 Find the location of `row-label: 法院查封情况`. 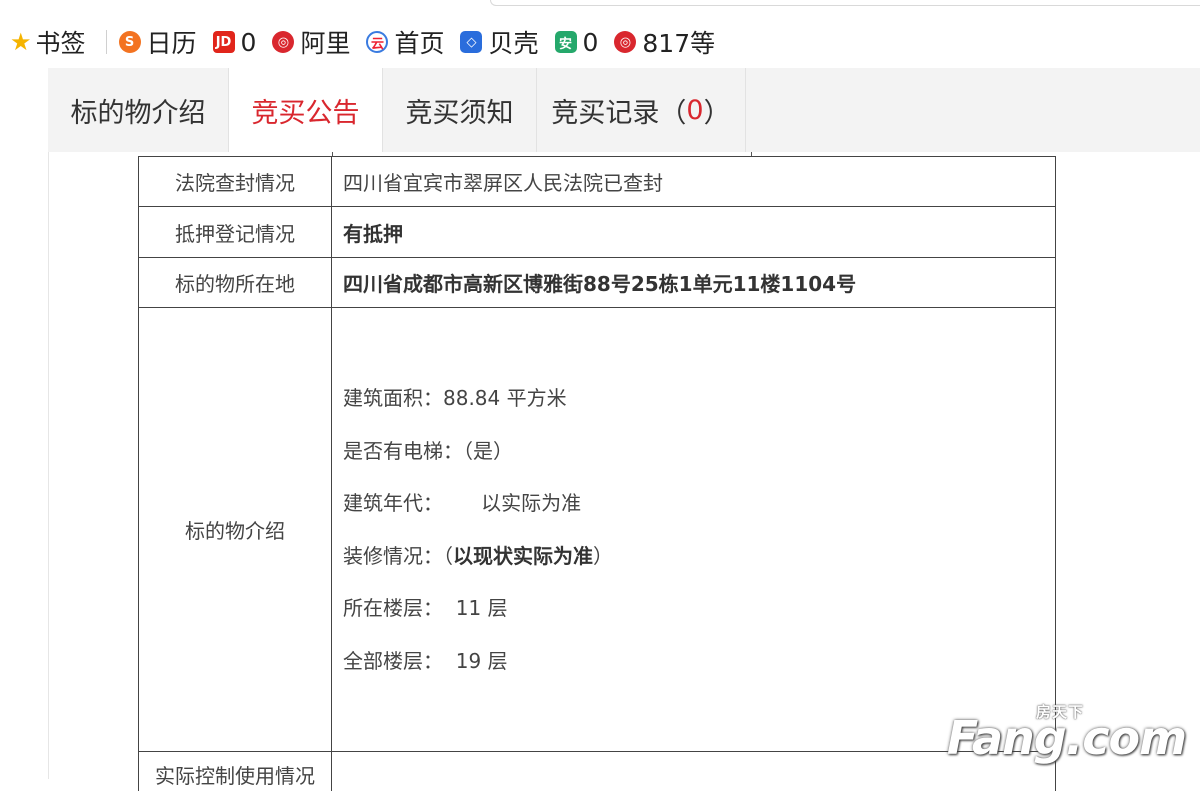

row-label: 法院查封情况 is located at coordinates (235, 181).